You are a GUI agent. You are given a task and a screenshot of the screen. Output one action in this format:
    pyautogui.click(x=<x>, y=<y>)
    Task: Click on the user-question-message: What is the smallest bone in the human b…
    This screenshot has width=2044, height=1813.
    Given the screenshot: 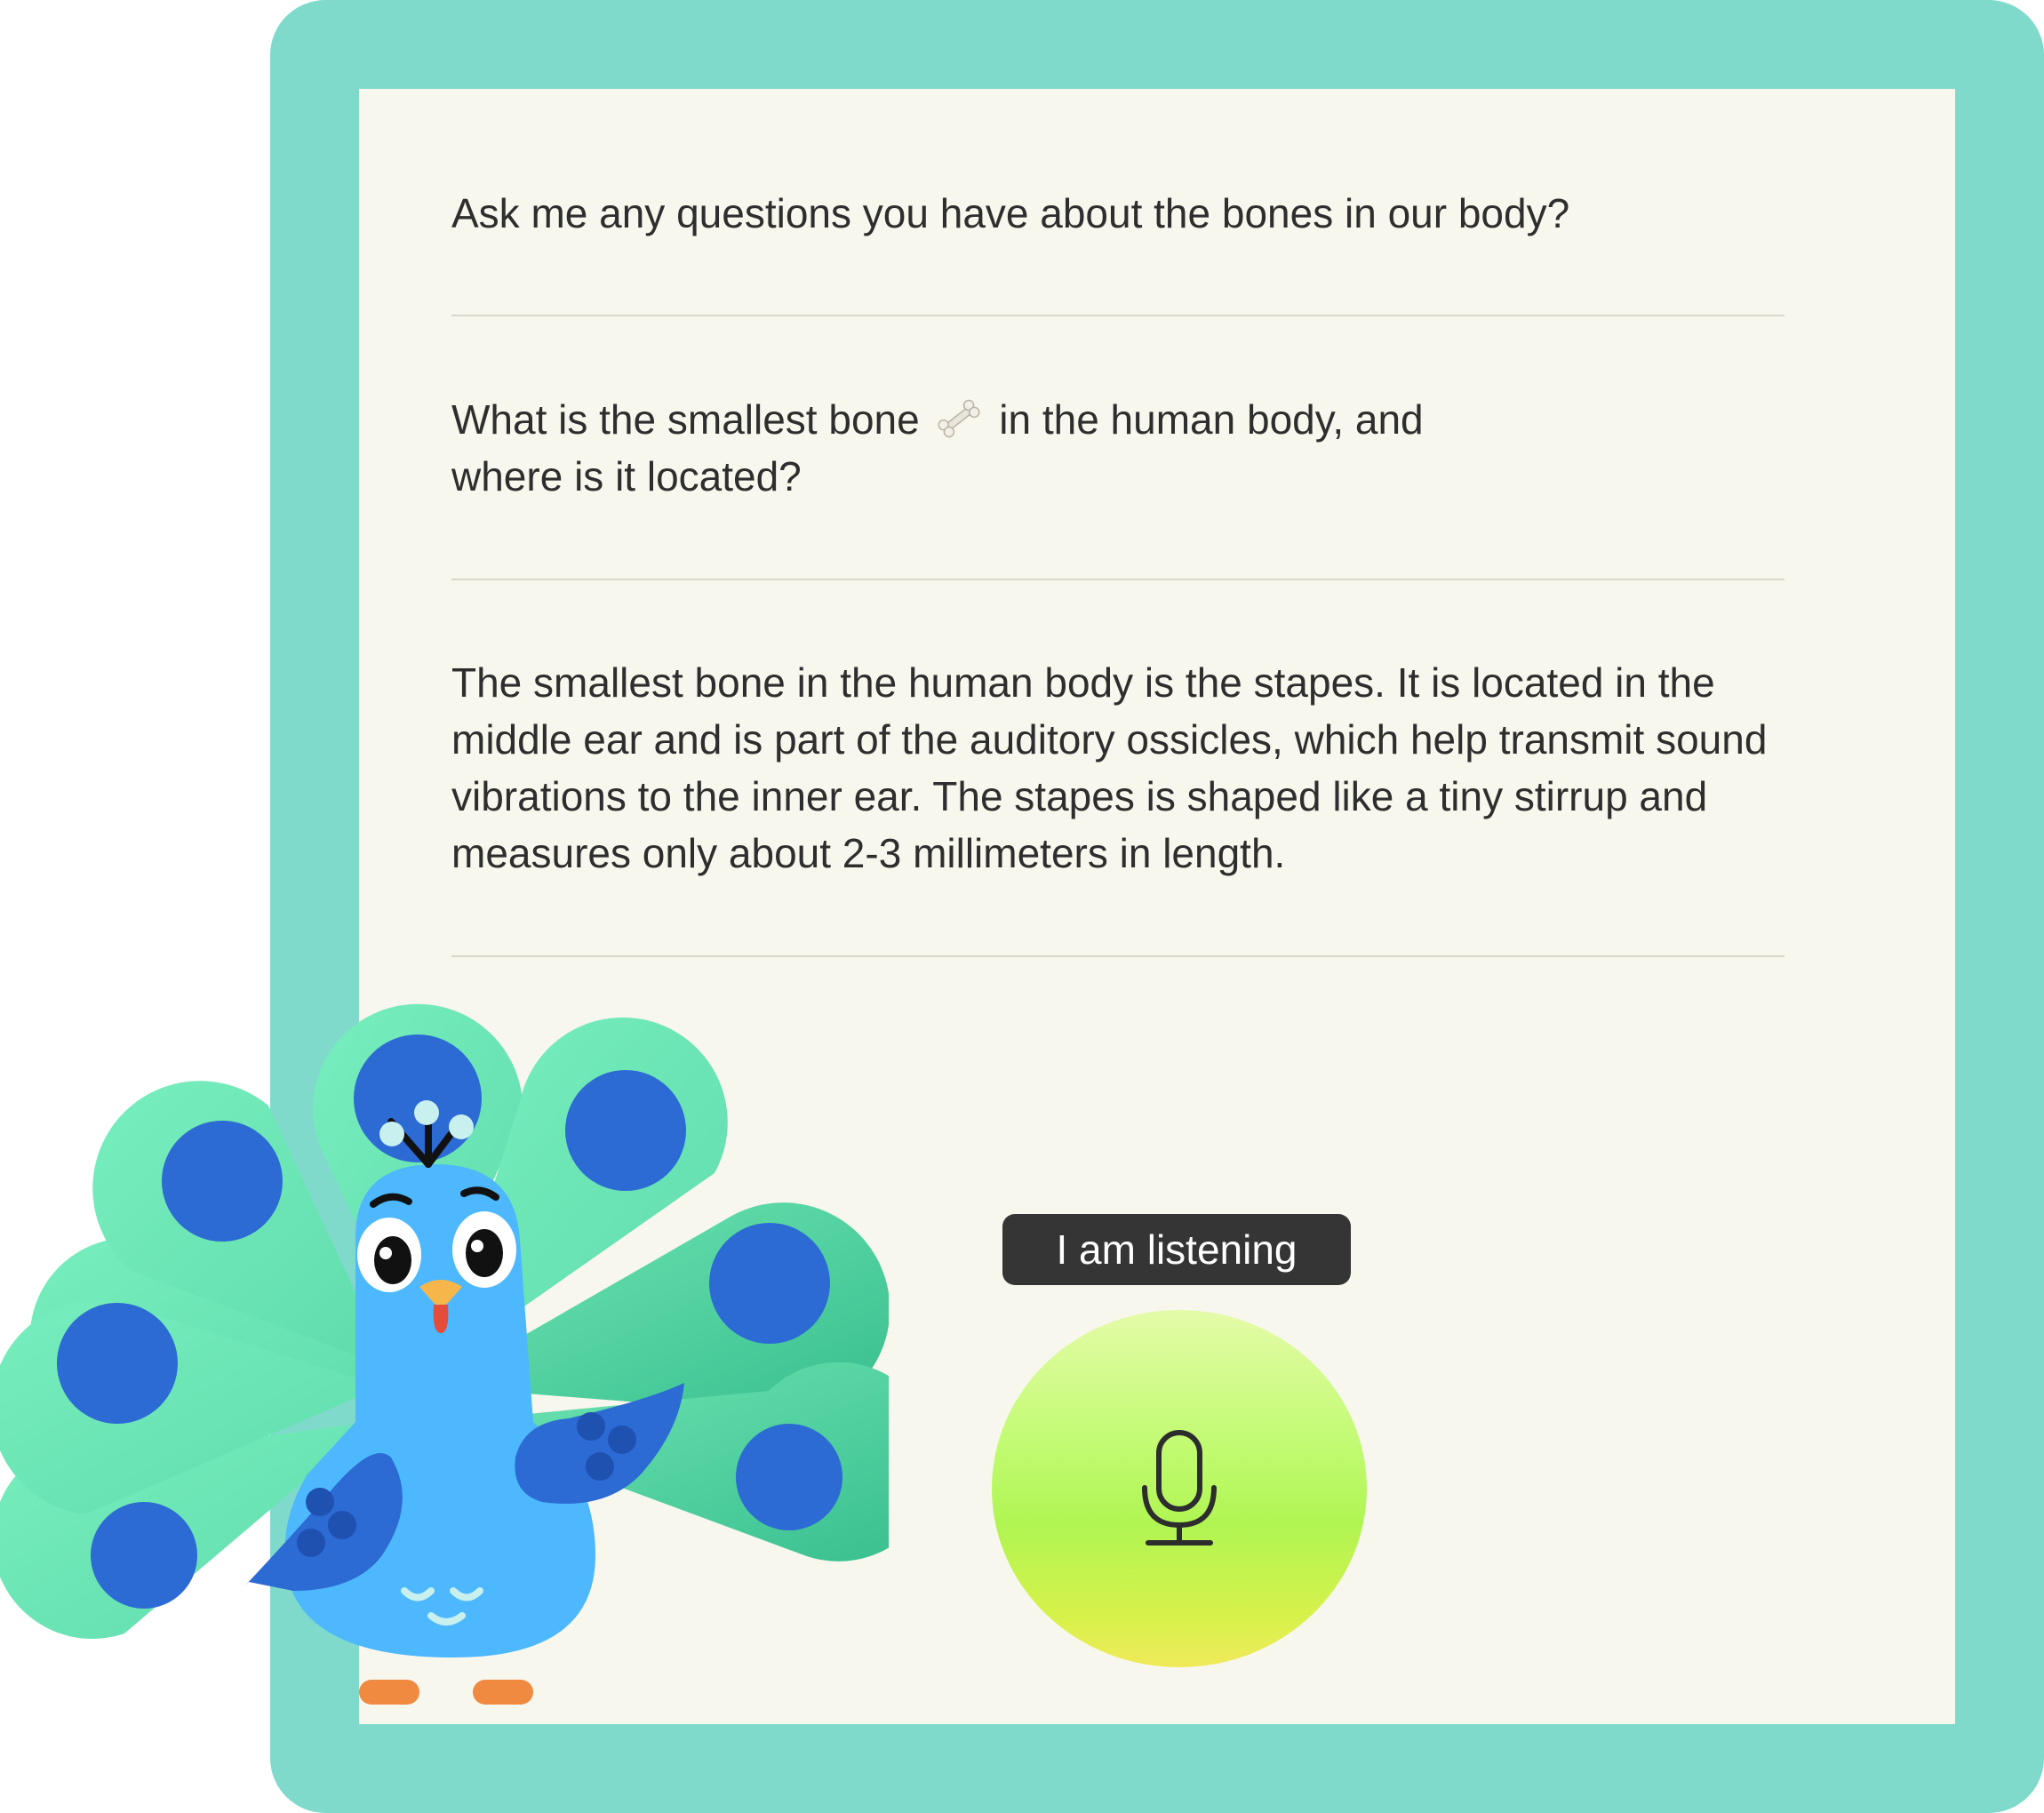 What is the action you would take?
    pyautogui.click(x=966, y=448)
    